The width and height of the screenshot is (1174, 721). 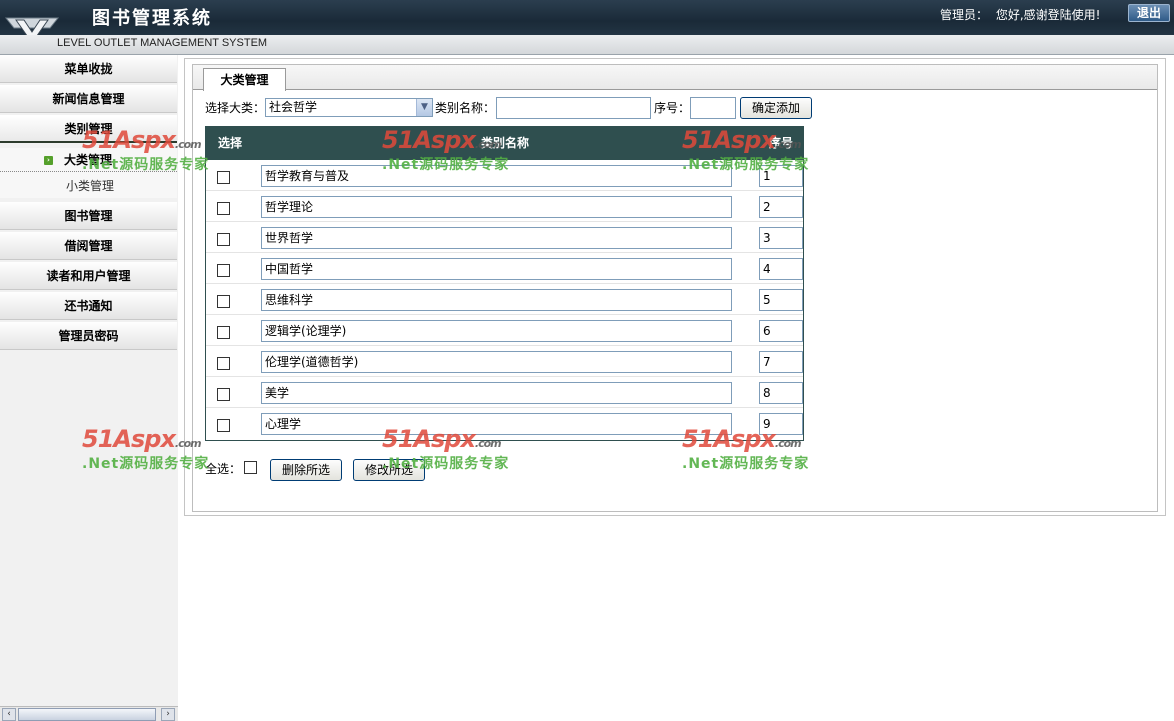 What do you see at coordinates (465, 108) in the screenshot?
I see `category-name-label: 类别名称：` at bounding box center [465, 108].